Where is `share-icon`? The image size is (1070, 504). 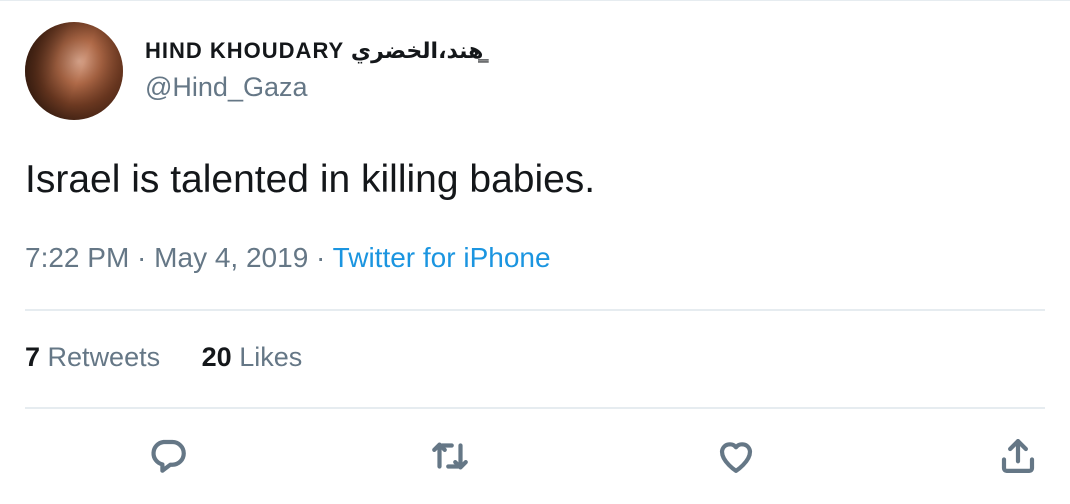
share-icon is located at coordinates (1018, 456).